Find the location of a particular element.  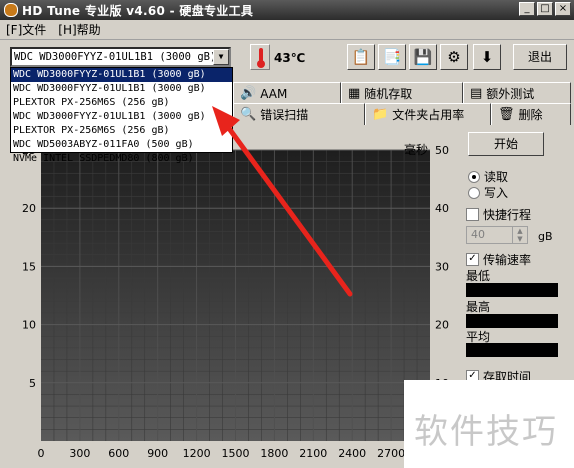

watermark: 软件技巧 is located at coordinates (489, 424).